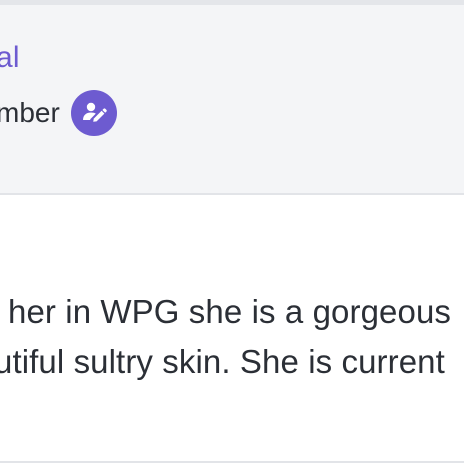 Image resolution: width=464 pixels, height=463 pixels. Describe the element at coordinates (230, 311) in the screenshot. I see `post-text-line-1: her in WPG she is a gorgeous` at that location.